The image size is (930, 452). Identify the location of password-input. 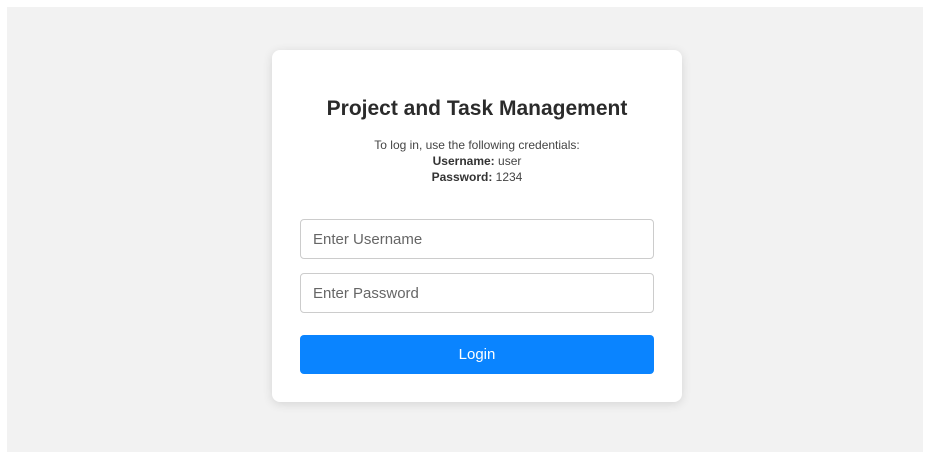
(477, 293).